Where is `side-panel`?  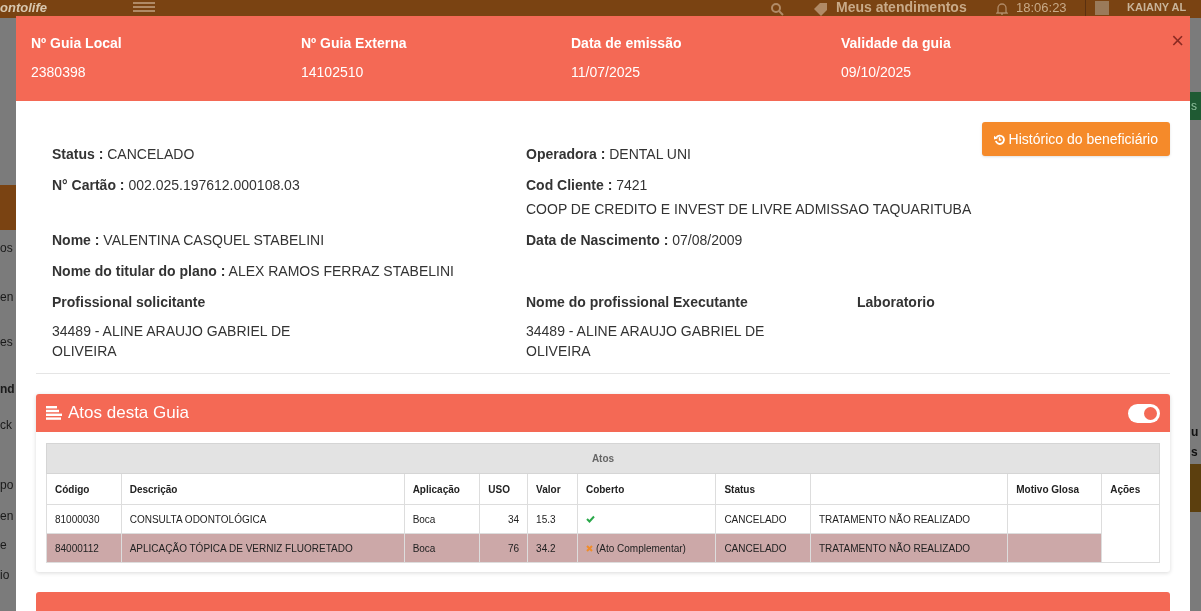 side-panel is located at coordinates (1195, 488).